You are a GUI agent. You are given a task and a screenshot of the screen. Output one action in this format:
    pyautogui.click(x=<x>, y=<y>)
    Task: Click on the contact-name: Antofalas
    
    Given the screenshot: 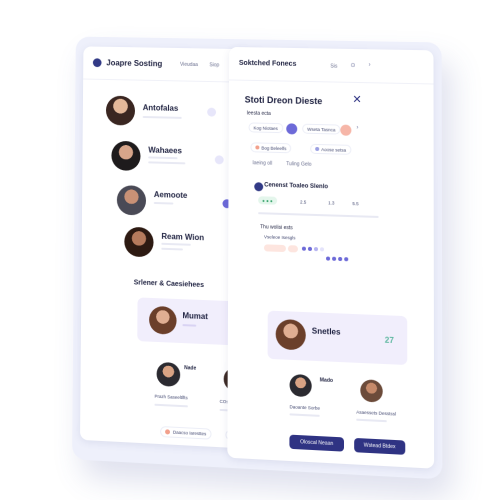 What is the action you would take?
    pyautogui.click(x=161, y=108)
    